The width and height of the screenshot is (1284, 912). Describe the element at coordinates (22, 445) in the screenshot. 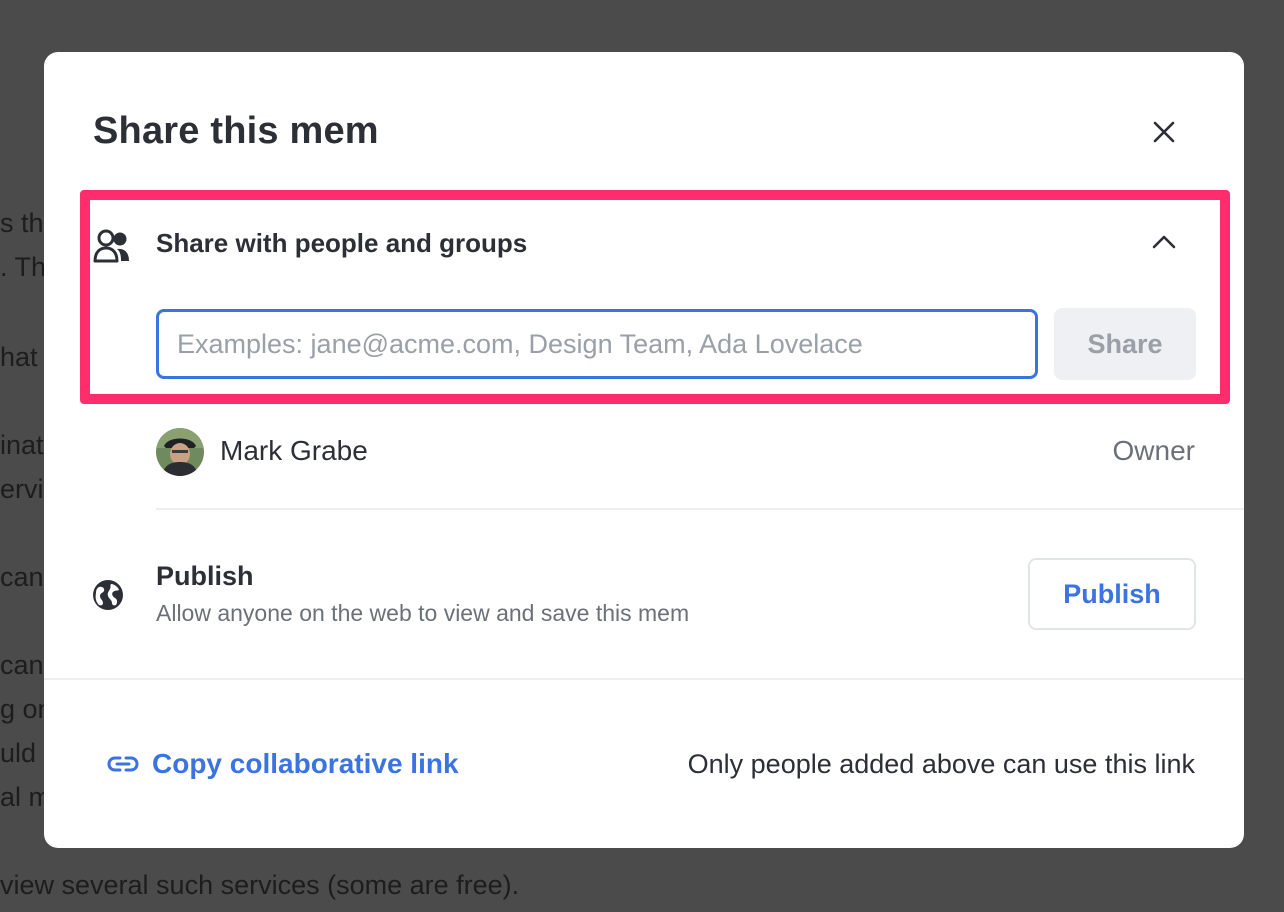

I see `background-text-line: inat` at that location.